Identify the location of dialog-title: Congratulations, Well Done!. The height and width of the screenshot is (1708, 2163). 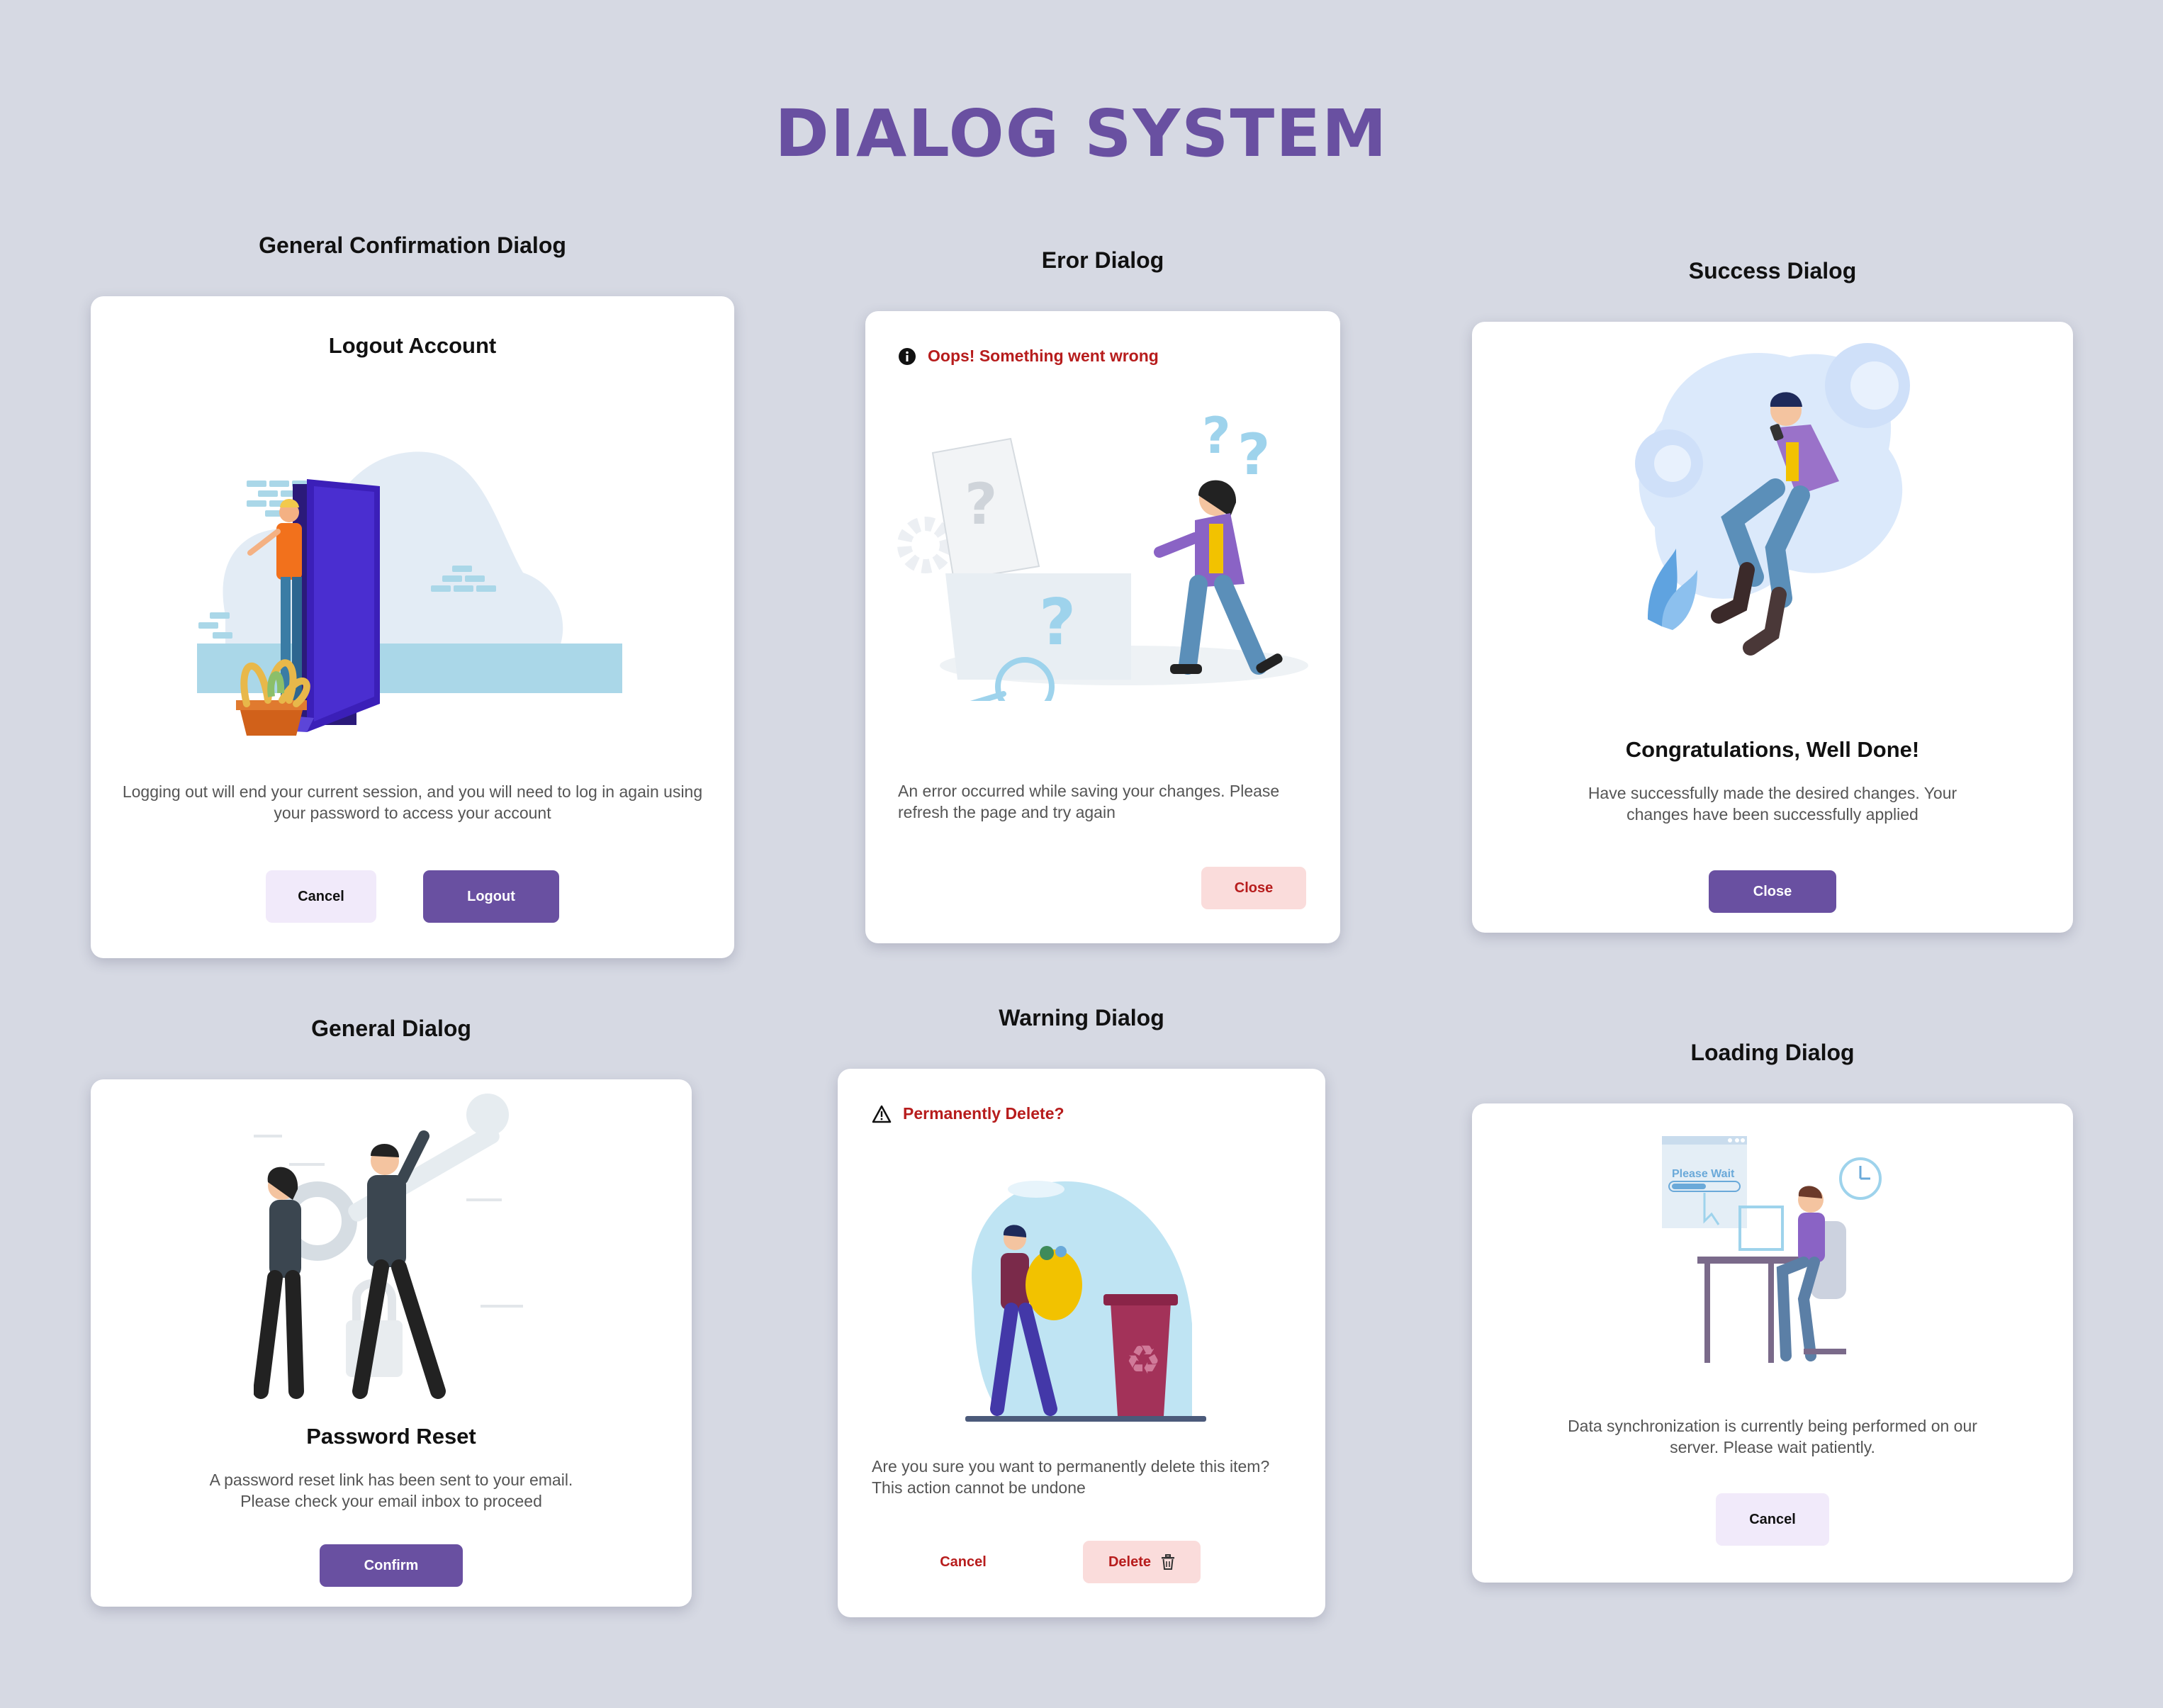
(1772, 750).